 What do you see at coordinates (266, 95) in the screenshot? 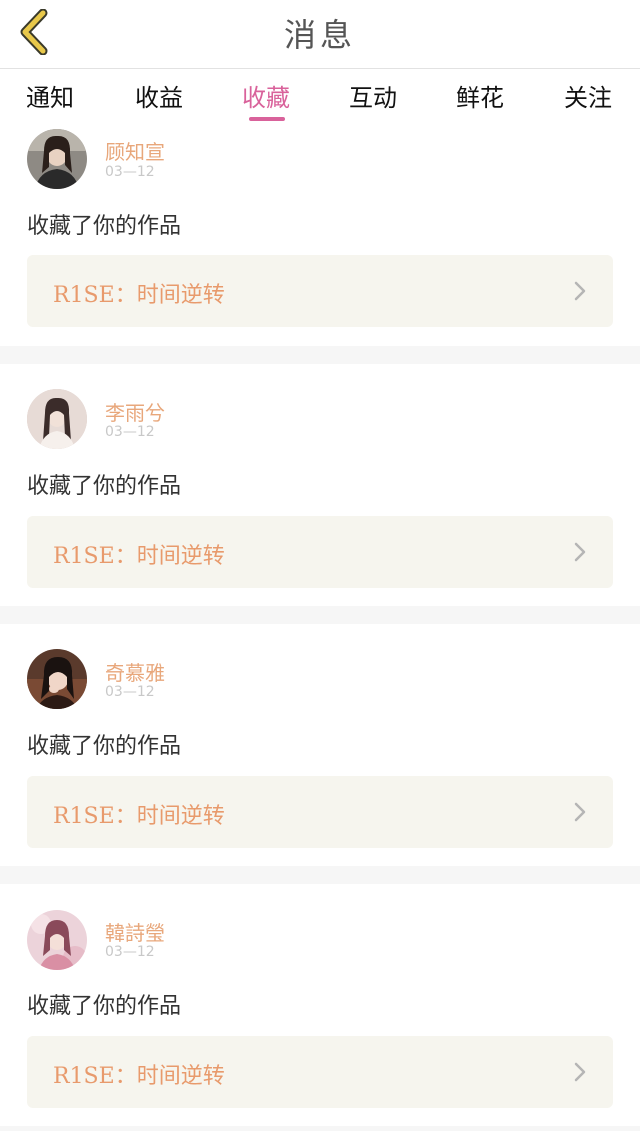
I see `tab-favorites: 收藏` at bounding box center [266, 95].